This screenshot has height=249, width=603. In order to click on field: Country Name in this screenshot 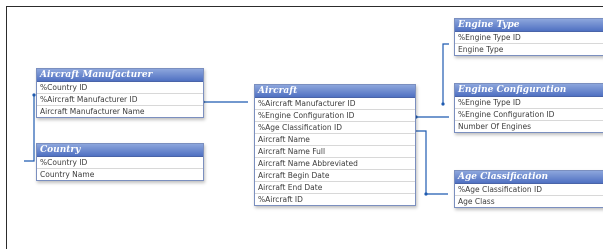, I will do `click(120, 174)`.